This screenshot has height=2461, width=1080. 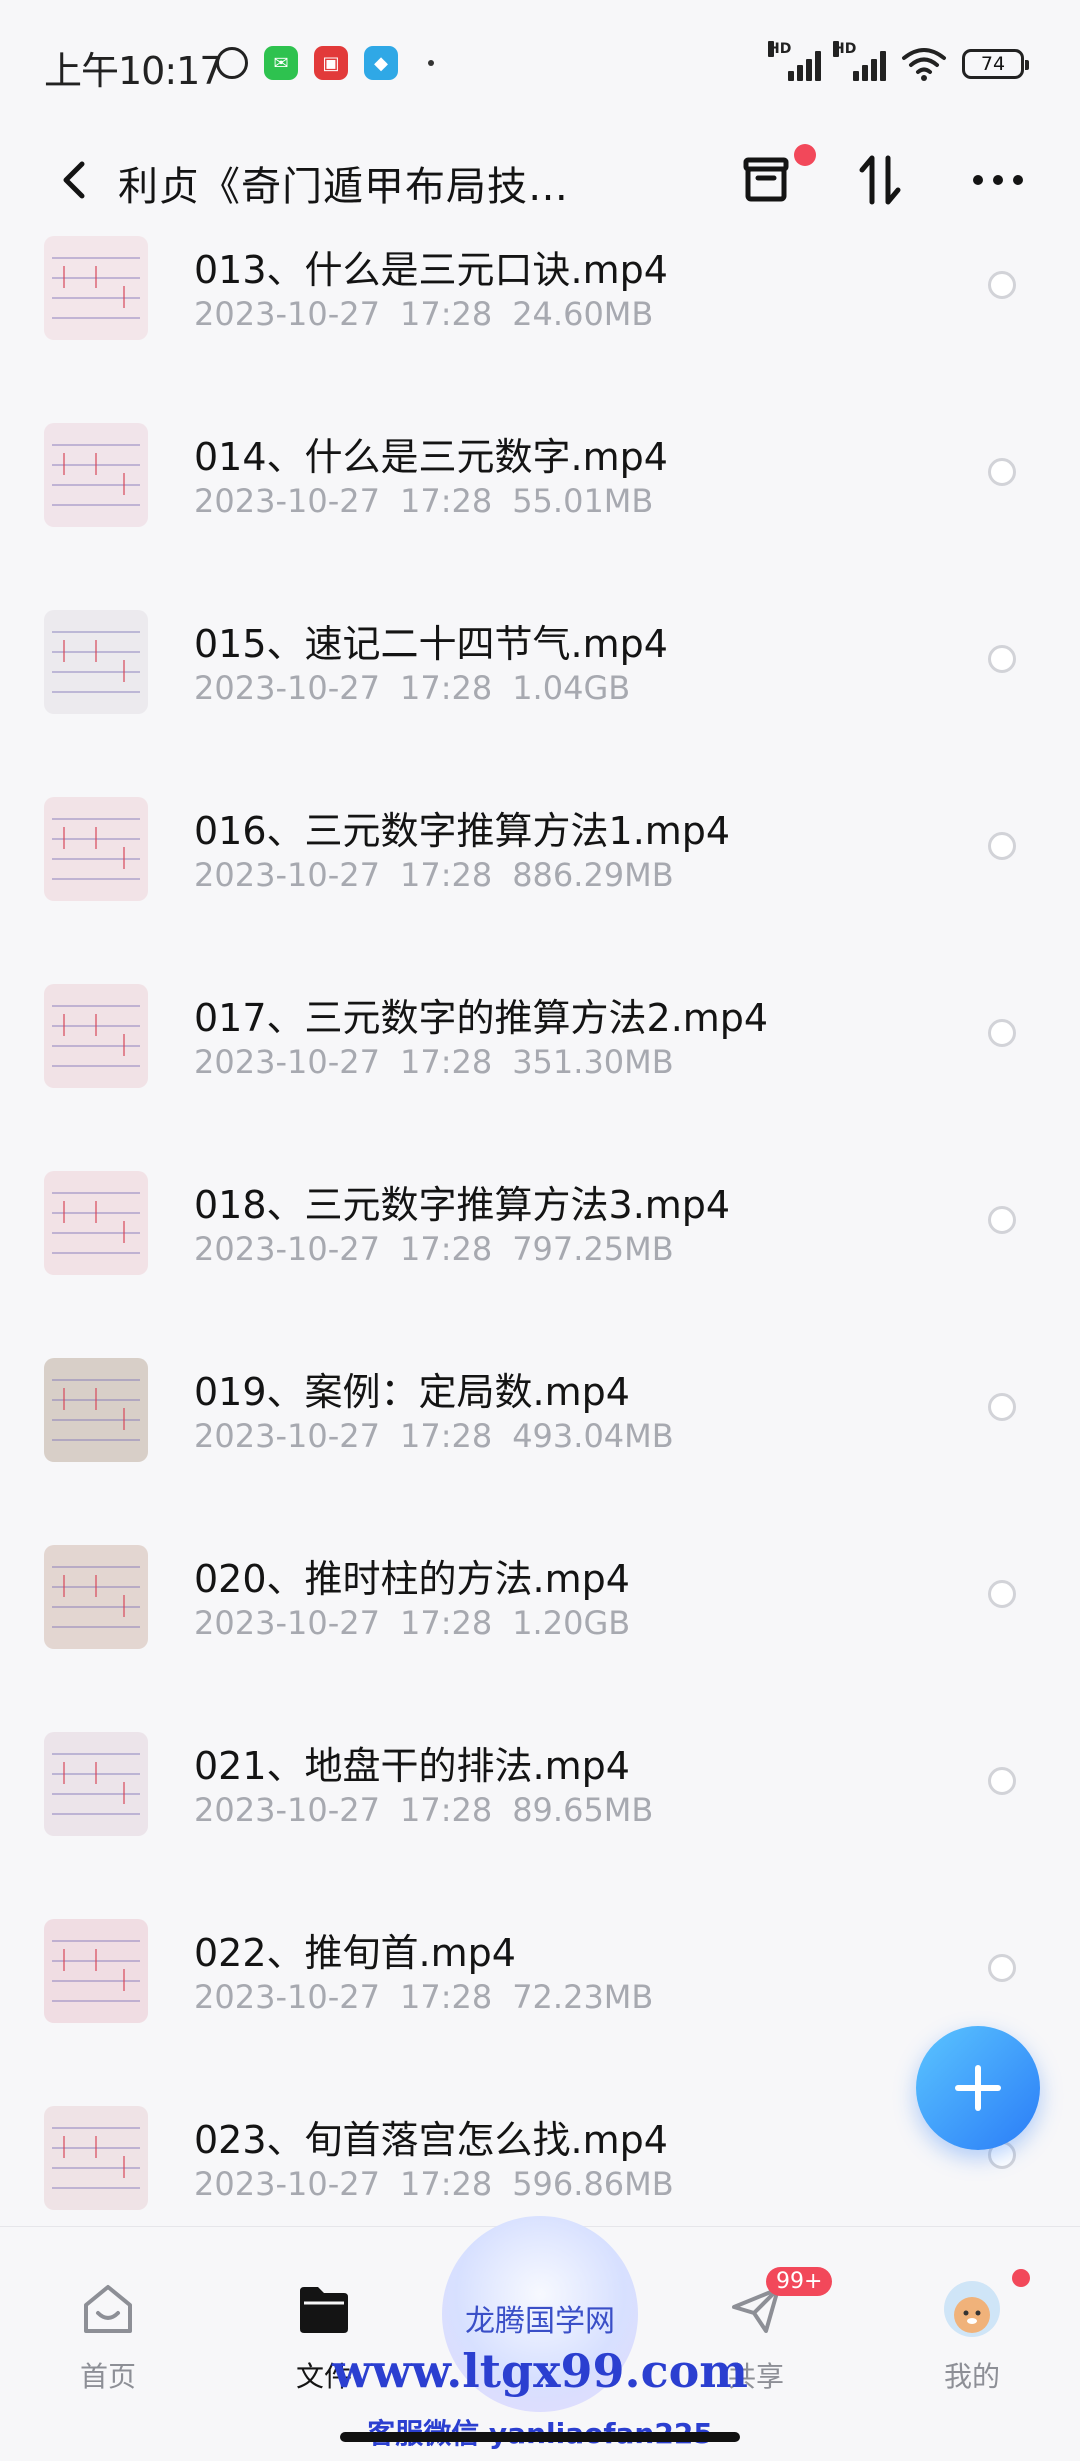 What do you see at coordinates (571, 1623) in the screenshot?
I see `file-size: 1.20GB` at bounding box center [571, 1623].